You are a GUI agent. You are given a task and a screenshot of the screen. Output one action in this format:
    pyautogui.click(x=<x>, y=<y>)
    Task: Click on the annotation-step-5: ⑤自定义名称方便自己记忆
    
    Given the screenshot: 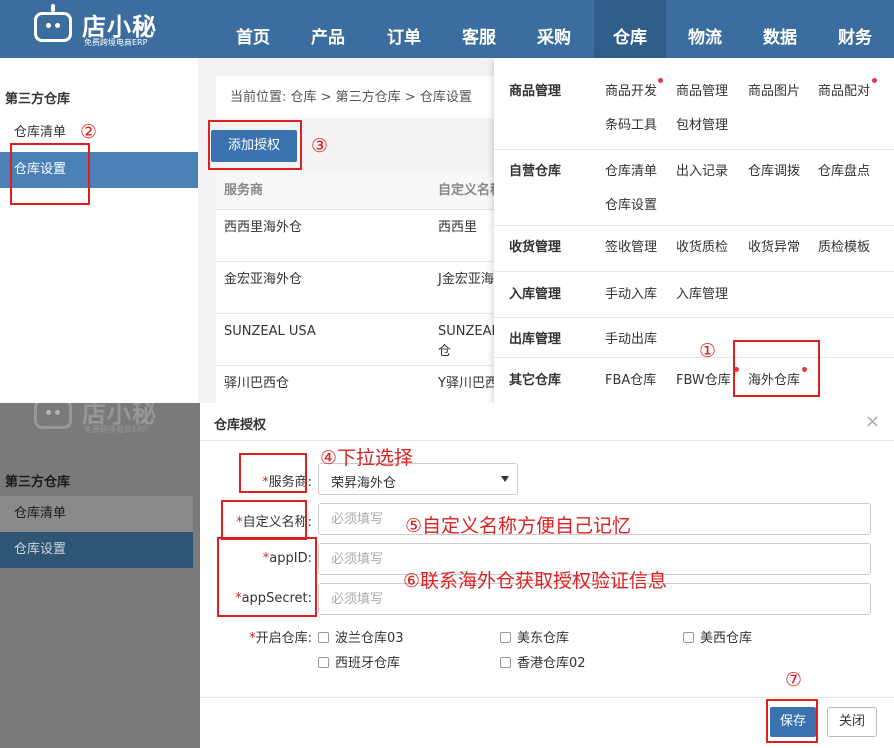 What is the action you would take?
    pyautogui.click(x=518, y=526)
    